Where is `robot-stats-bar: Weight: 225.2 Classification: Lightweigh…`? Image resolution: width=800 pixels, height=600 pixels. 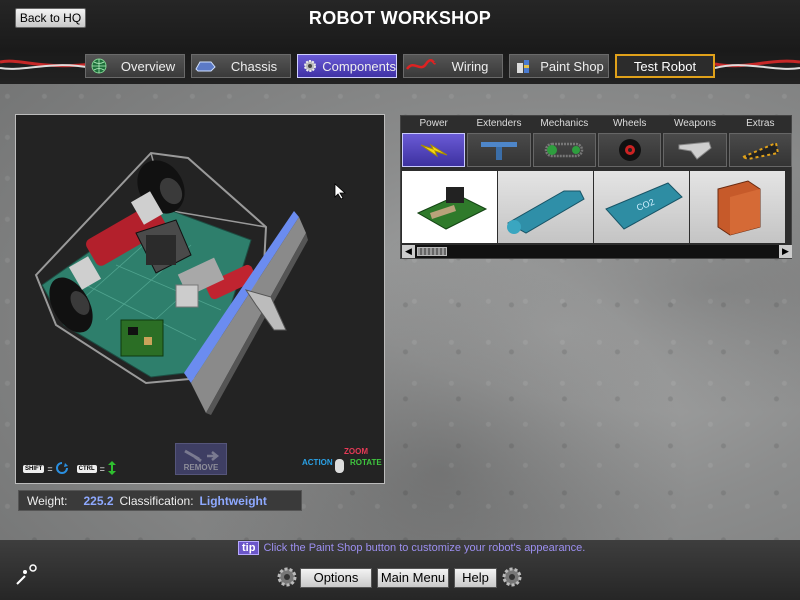
robot-stats-bar: Weight: 225.2 Classification: Lightweigh… is located at coordinates (160, 500).